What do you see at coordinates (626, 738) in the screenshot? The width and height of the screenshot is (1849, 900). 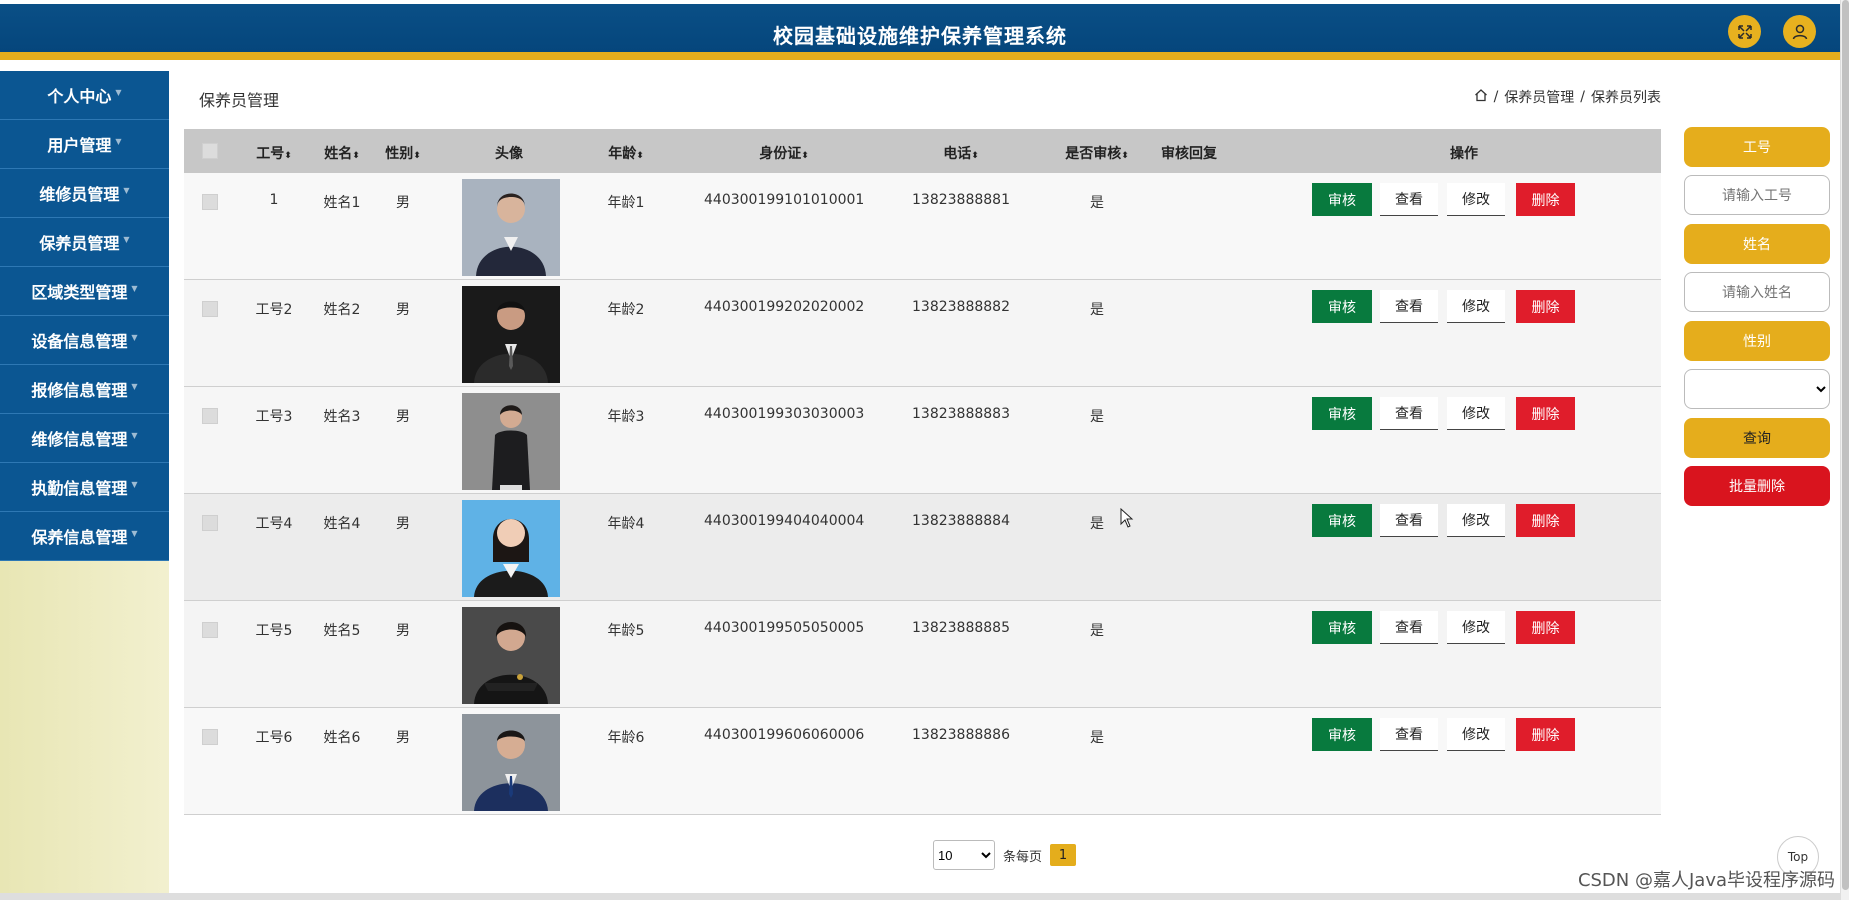 I see `cell-age: 年龄6` at bounding box center [626, 738].